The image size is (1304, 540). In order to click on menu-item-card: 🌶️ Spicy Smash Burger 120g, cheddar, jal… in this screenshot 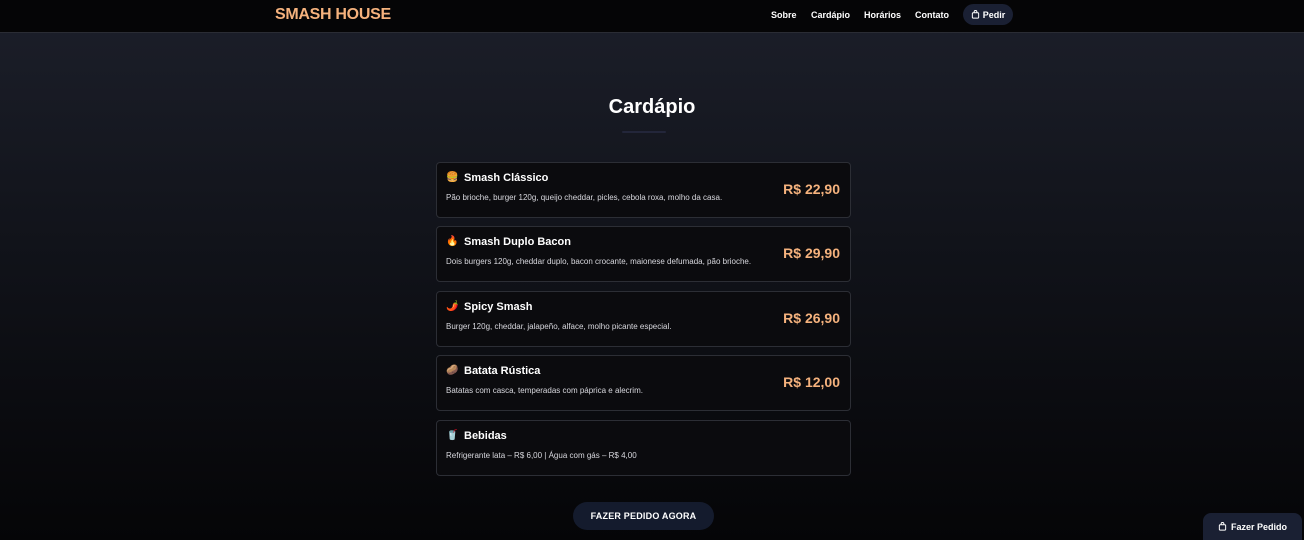, I will do `click(643, 319)`.